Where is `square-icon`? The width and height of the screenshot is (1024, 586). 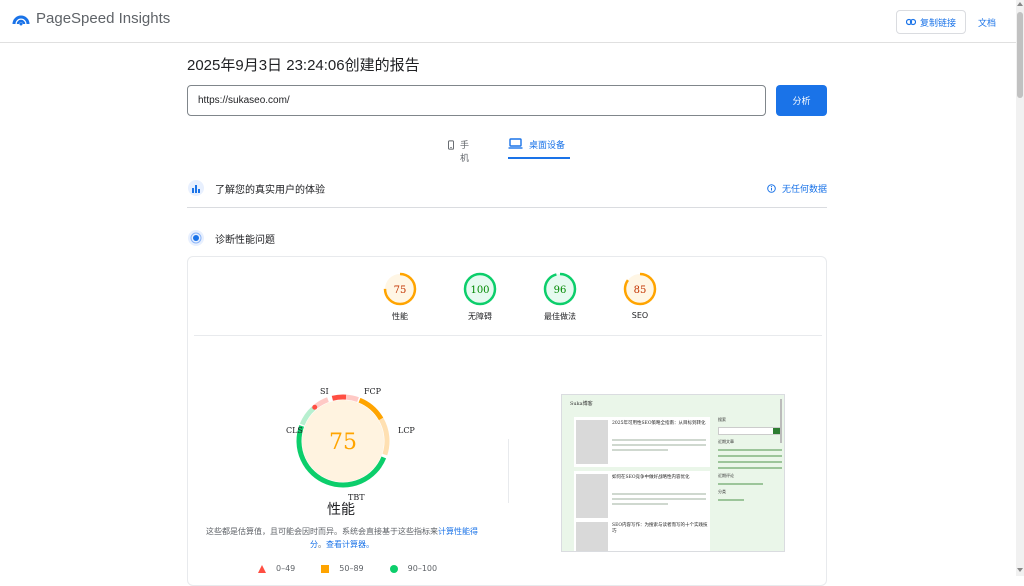
square-icon is located at coordinates (325, 568).